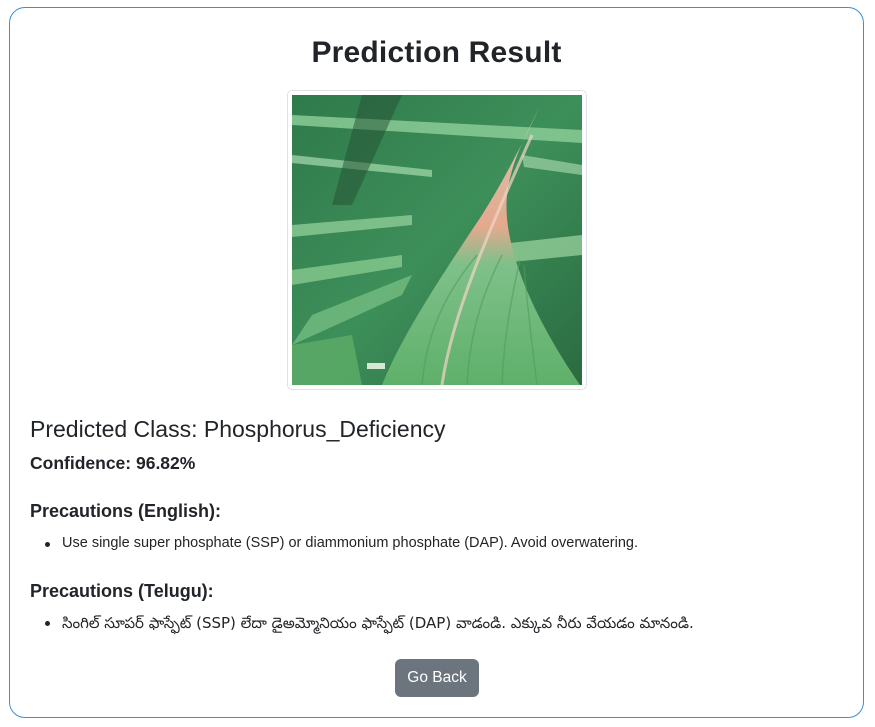 The image size is (875, 727). Describe the element at coordinates (238, 429) in the screenshot. I see `predicted-class: Predicted Class: Phosphorus_Deficiency` at that location.